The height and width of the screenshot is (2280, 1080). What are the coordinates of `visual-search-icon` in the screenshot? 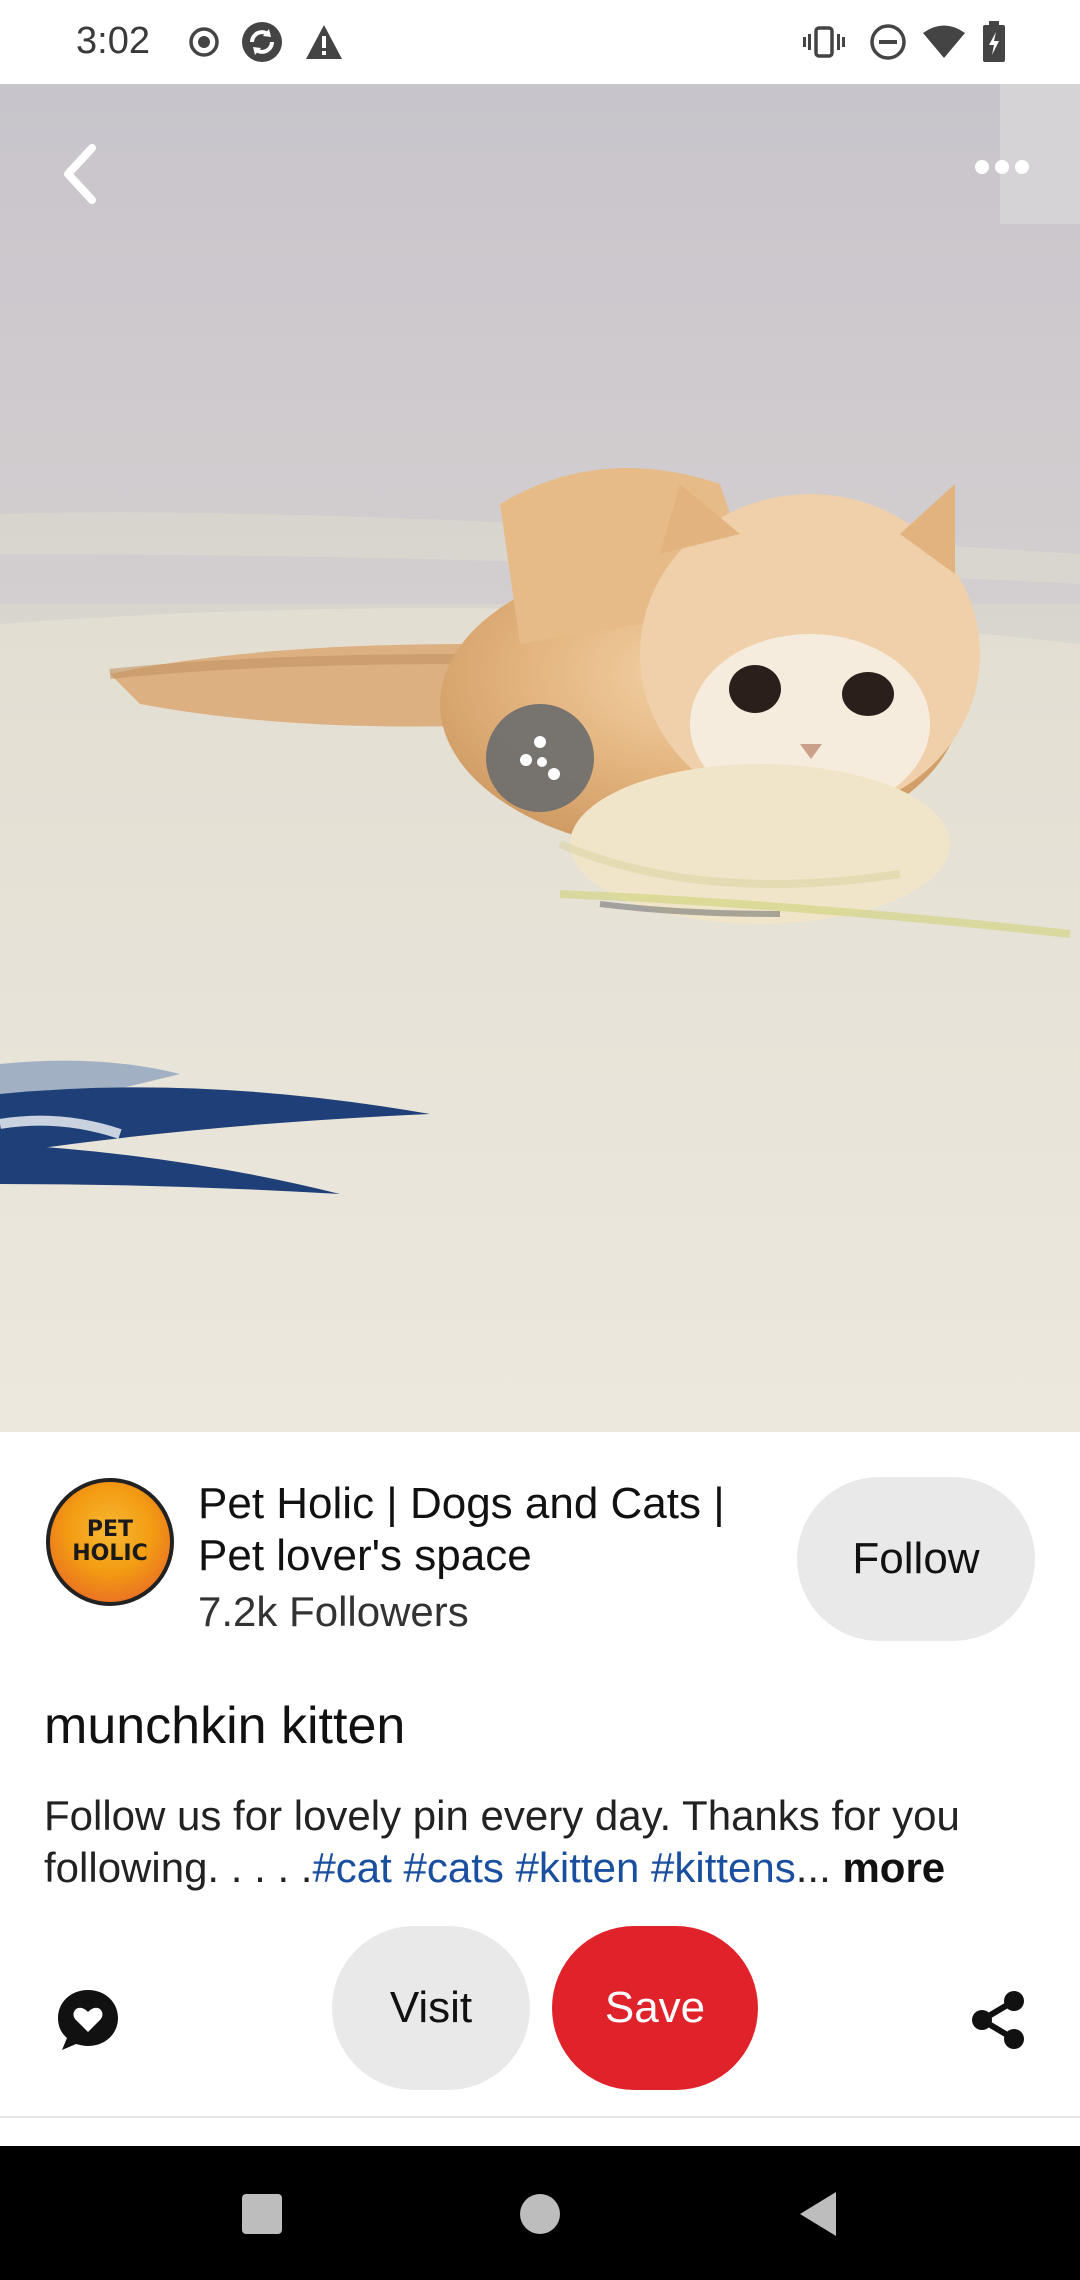 It's located at (540, 758).